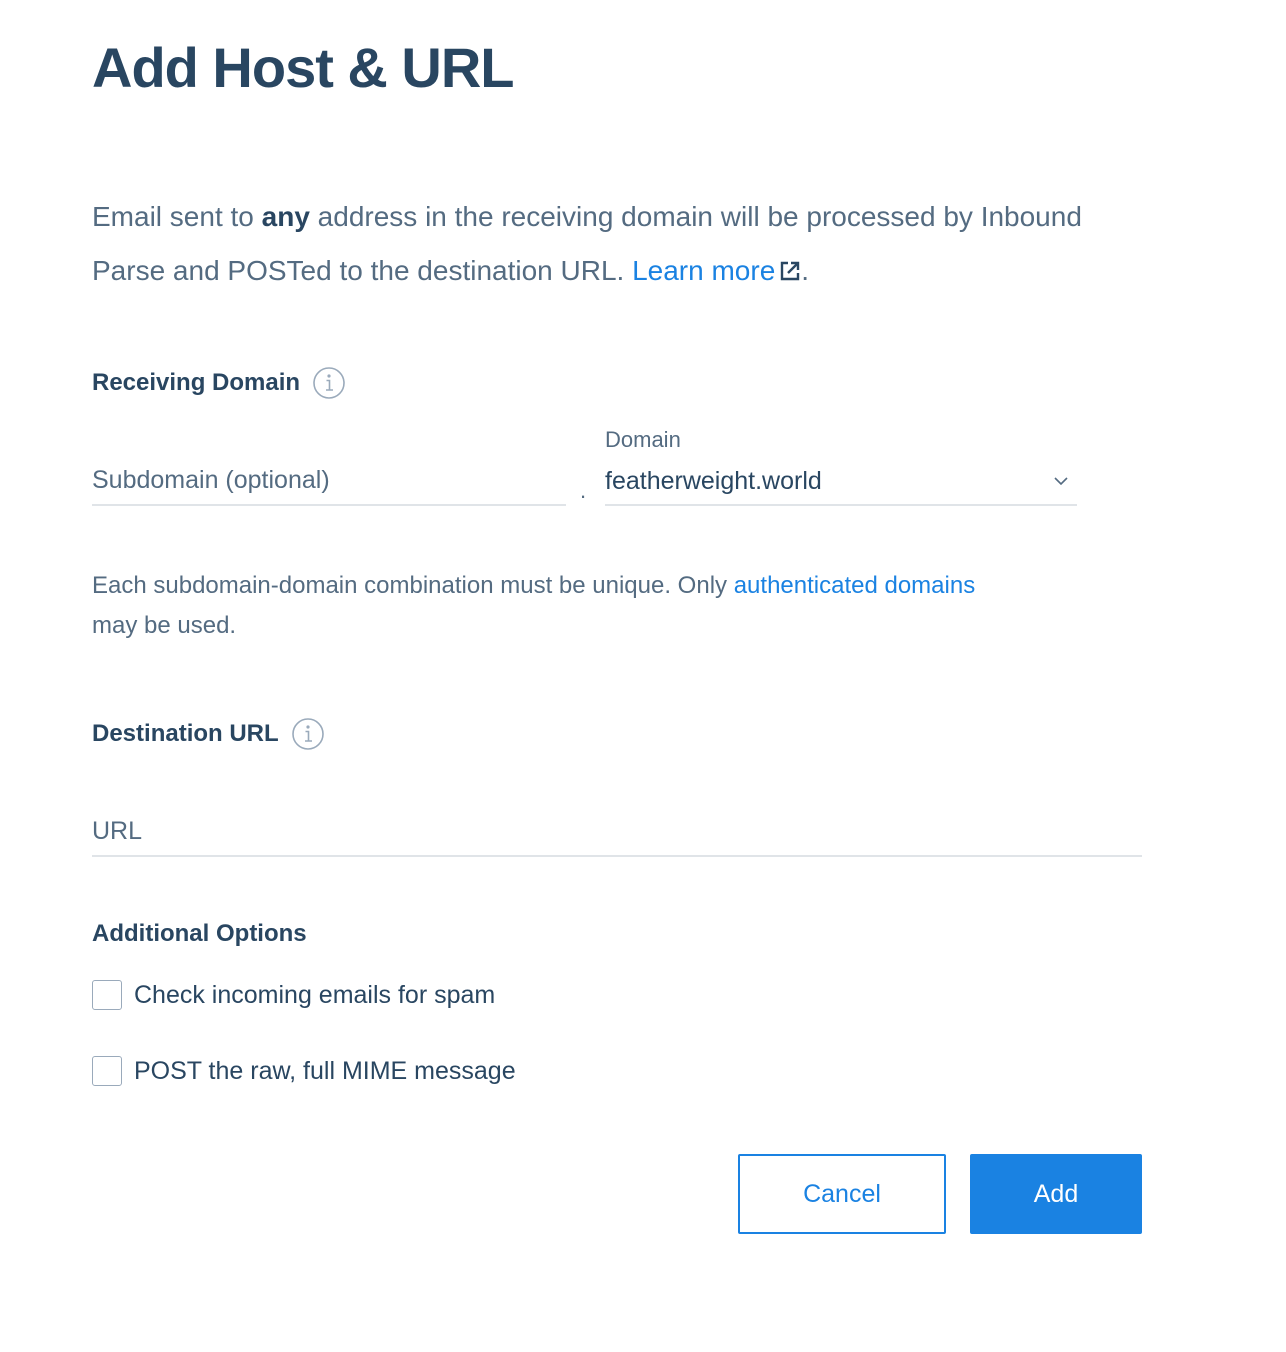 The width and height of the screenshot is (1286, 1352). I want to click on add-button: Add, so click(1056, 1194).